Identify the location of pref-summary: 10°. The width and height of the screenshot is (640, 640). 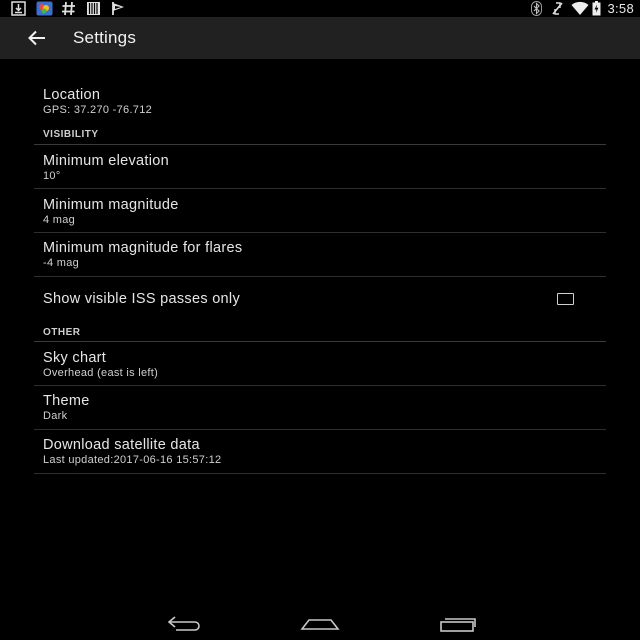
(52, 176).